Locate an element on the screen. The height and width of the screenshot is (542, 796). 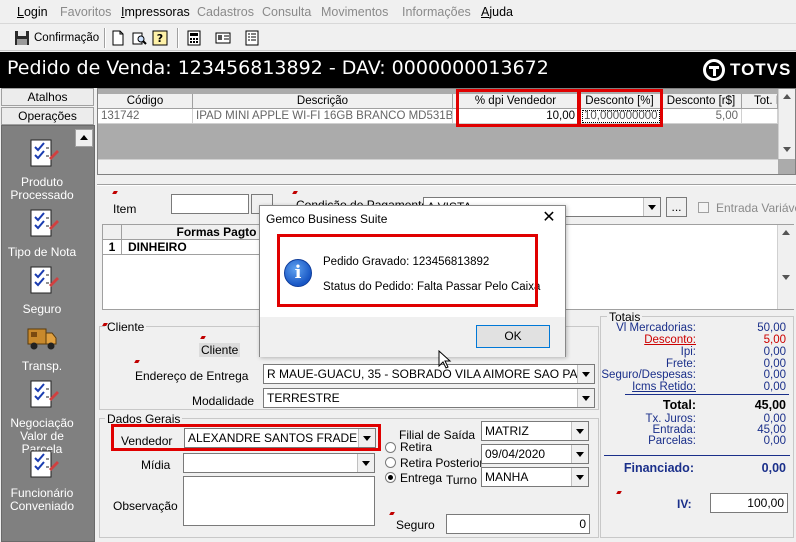
totvs-logo-text: TOTVS is located at coordinates (761, 69).